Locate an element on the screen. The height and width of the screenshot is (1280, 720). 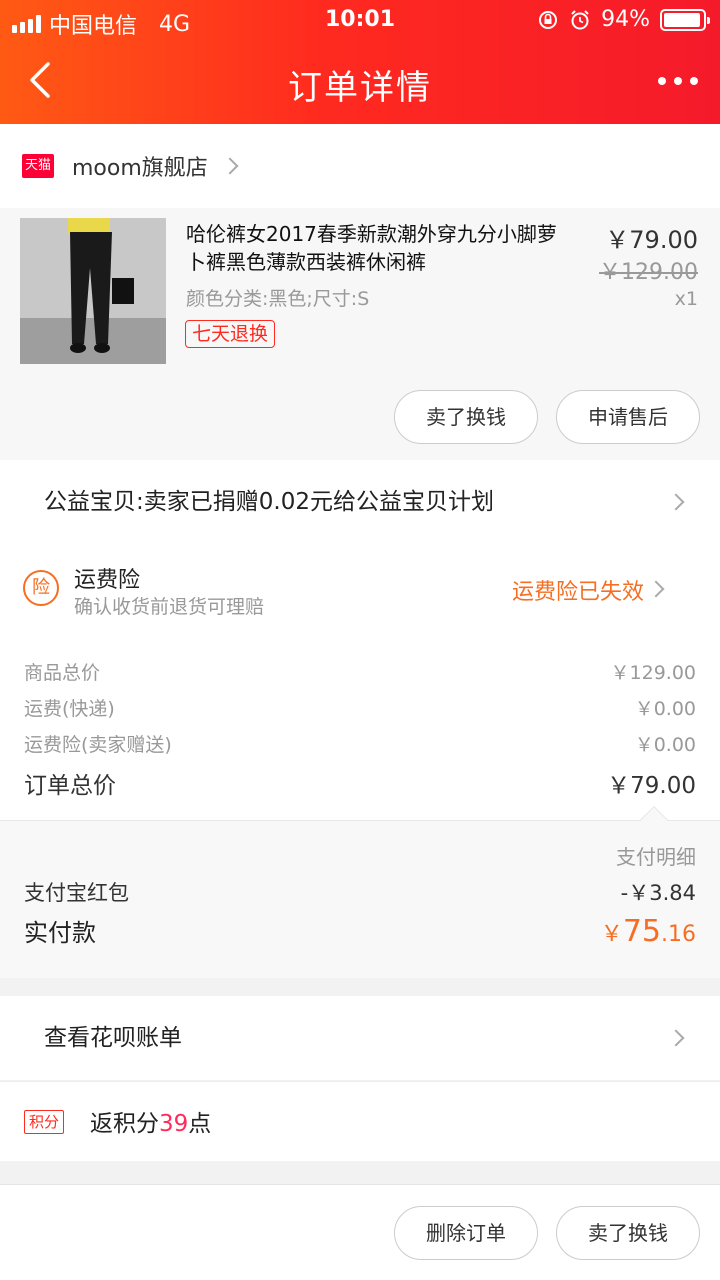
paid-amount: ￥75.16 is located at coordinates (648, 931).